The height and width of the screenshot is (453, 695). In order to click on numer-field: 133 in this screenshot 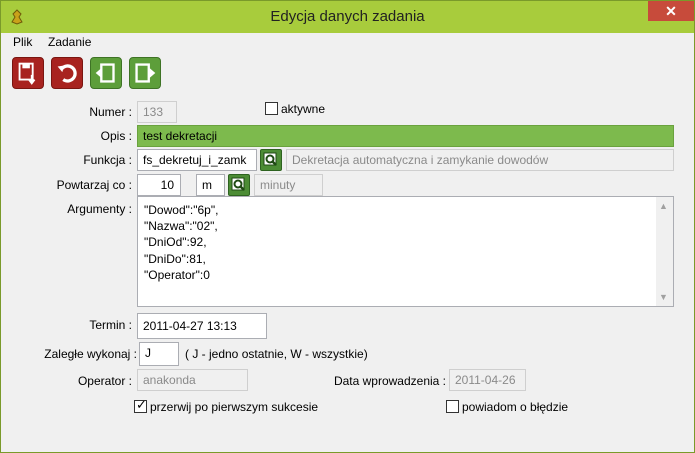, I will do `click(157, 112)`.